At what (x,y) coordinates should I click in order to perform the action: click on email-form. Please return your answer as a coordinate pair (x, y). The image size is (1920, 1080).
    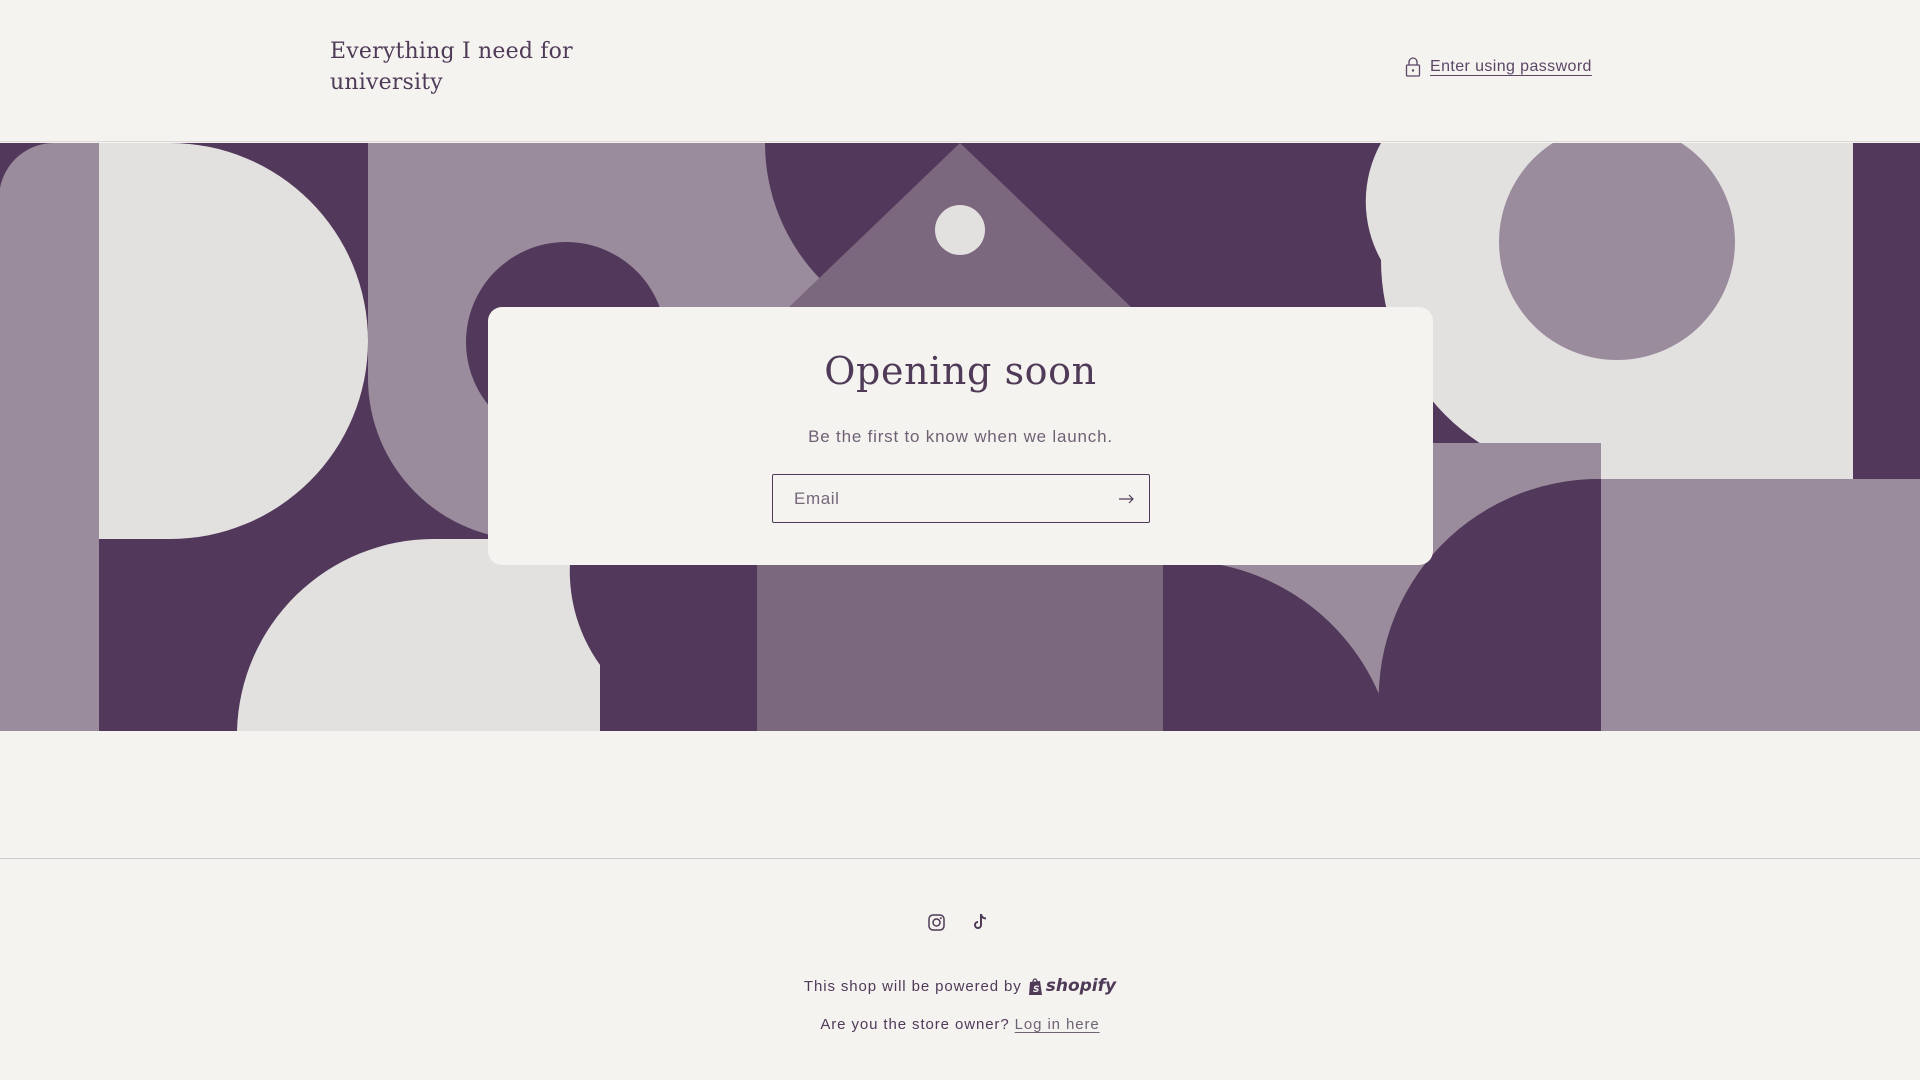
    Looking at the image, I should click on (961, 498).